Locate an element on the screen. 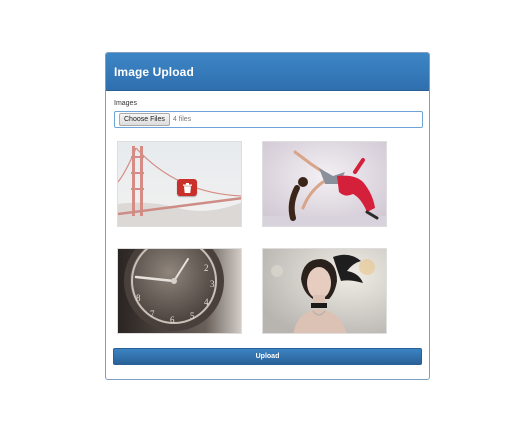  trash-icon is located at coordinates (187, 187).